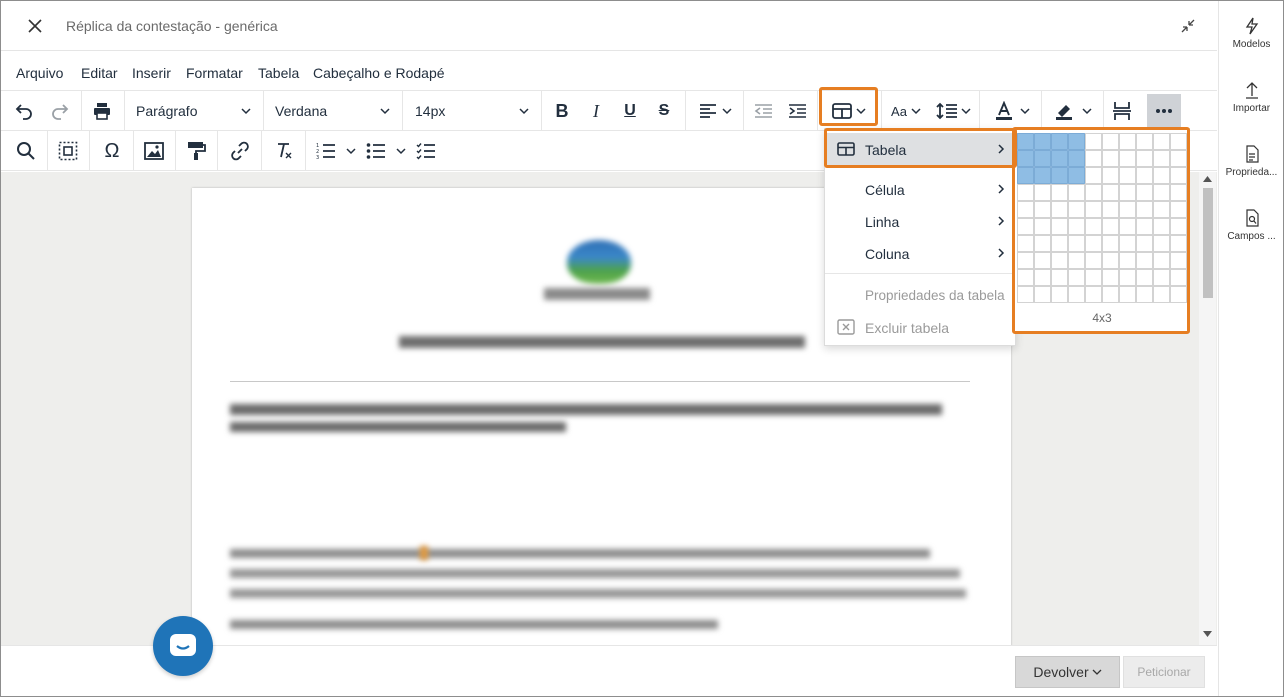  I want to click on close-icon, so click(35, 26).